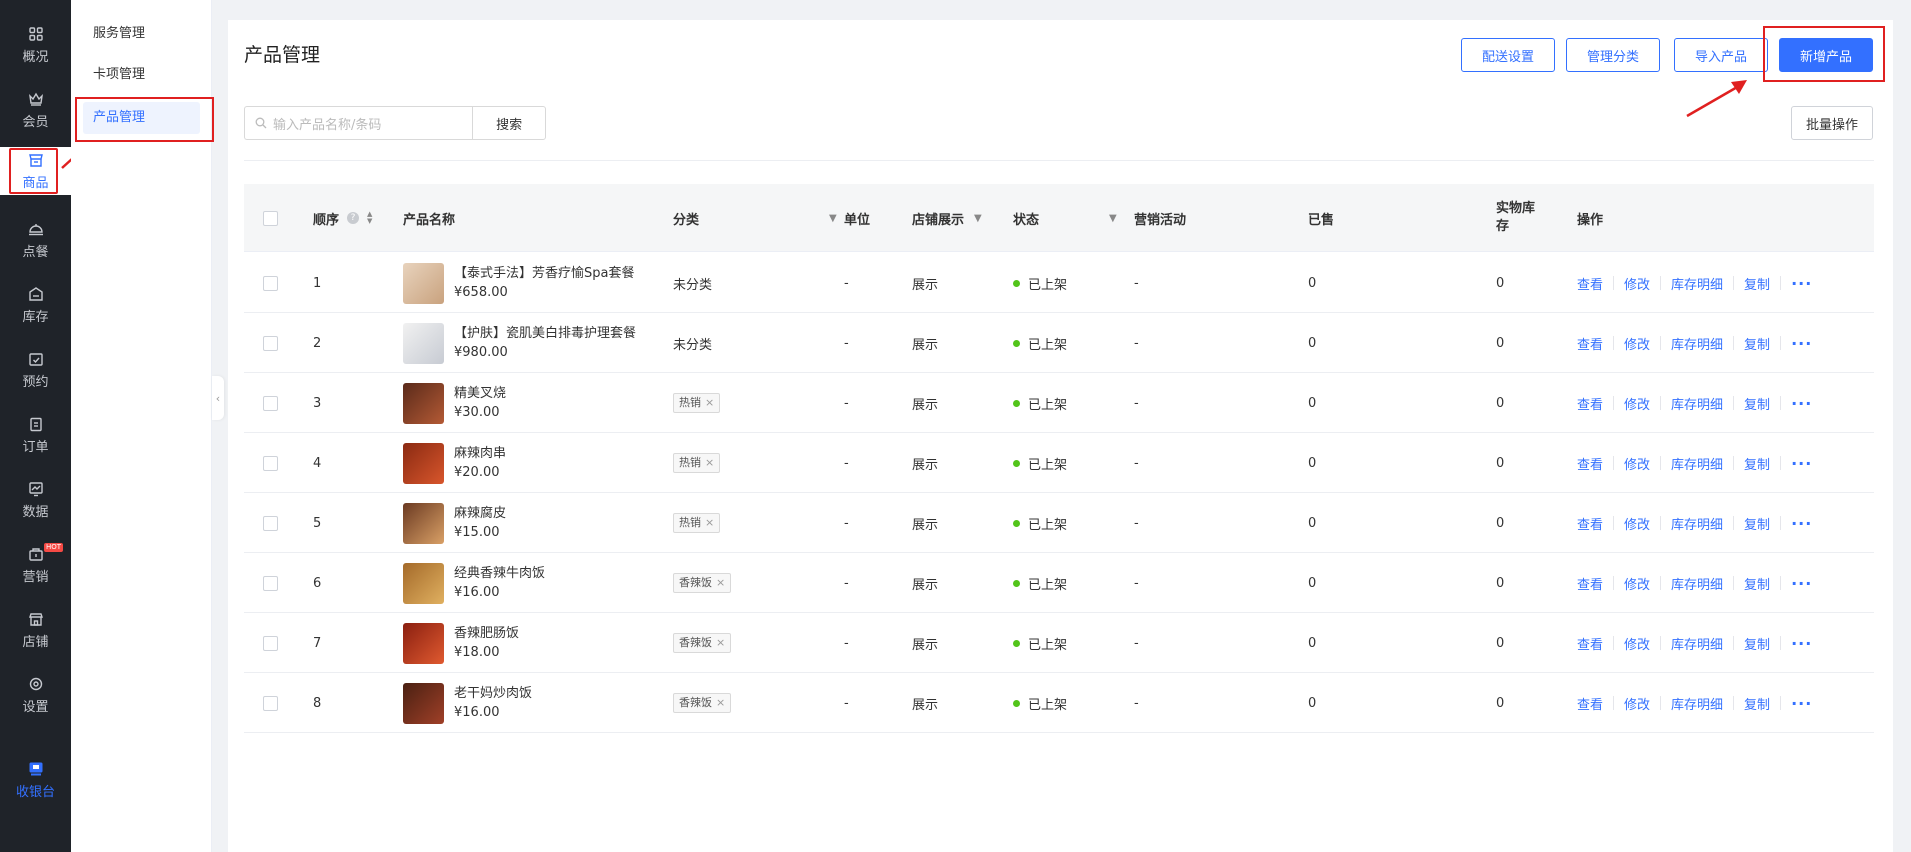 The image size is (1911, 852). Describe the element at coordinates (270, 218) in the screenshot. I see `select-all-checkbox` at that location.